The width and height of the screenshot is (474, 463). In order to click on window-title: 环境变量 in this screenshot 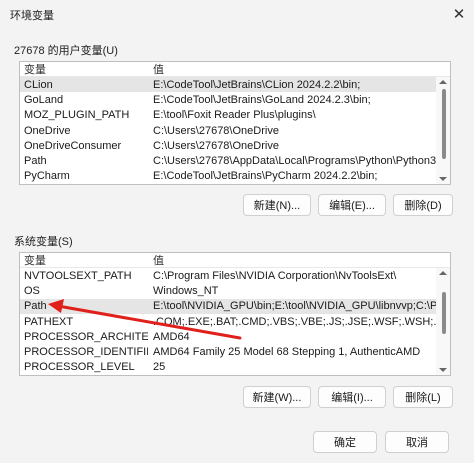, I will do `click(32, 16)`.